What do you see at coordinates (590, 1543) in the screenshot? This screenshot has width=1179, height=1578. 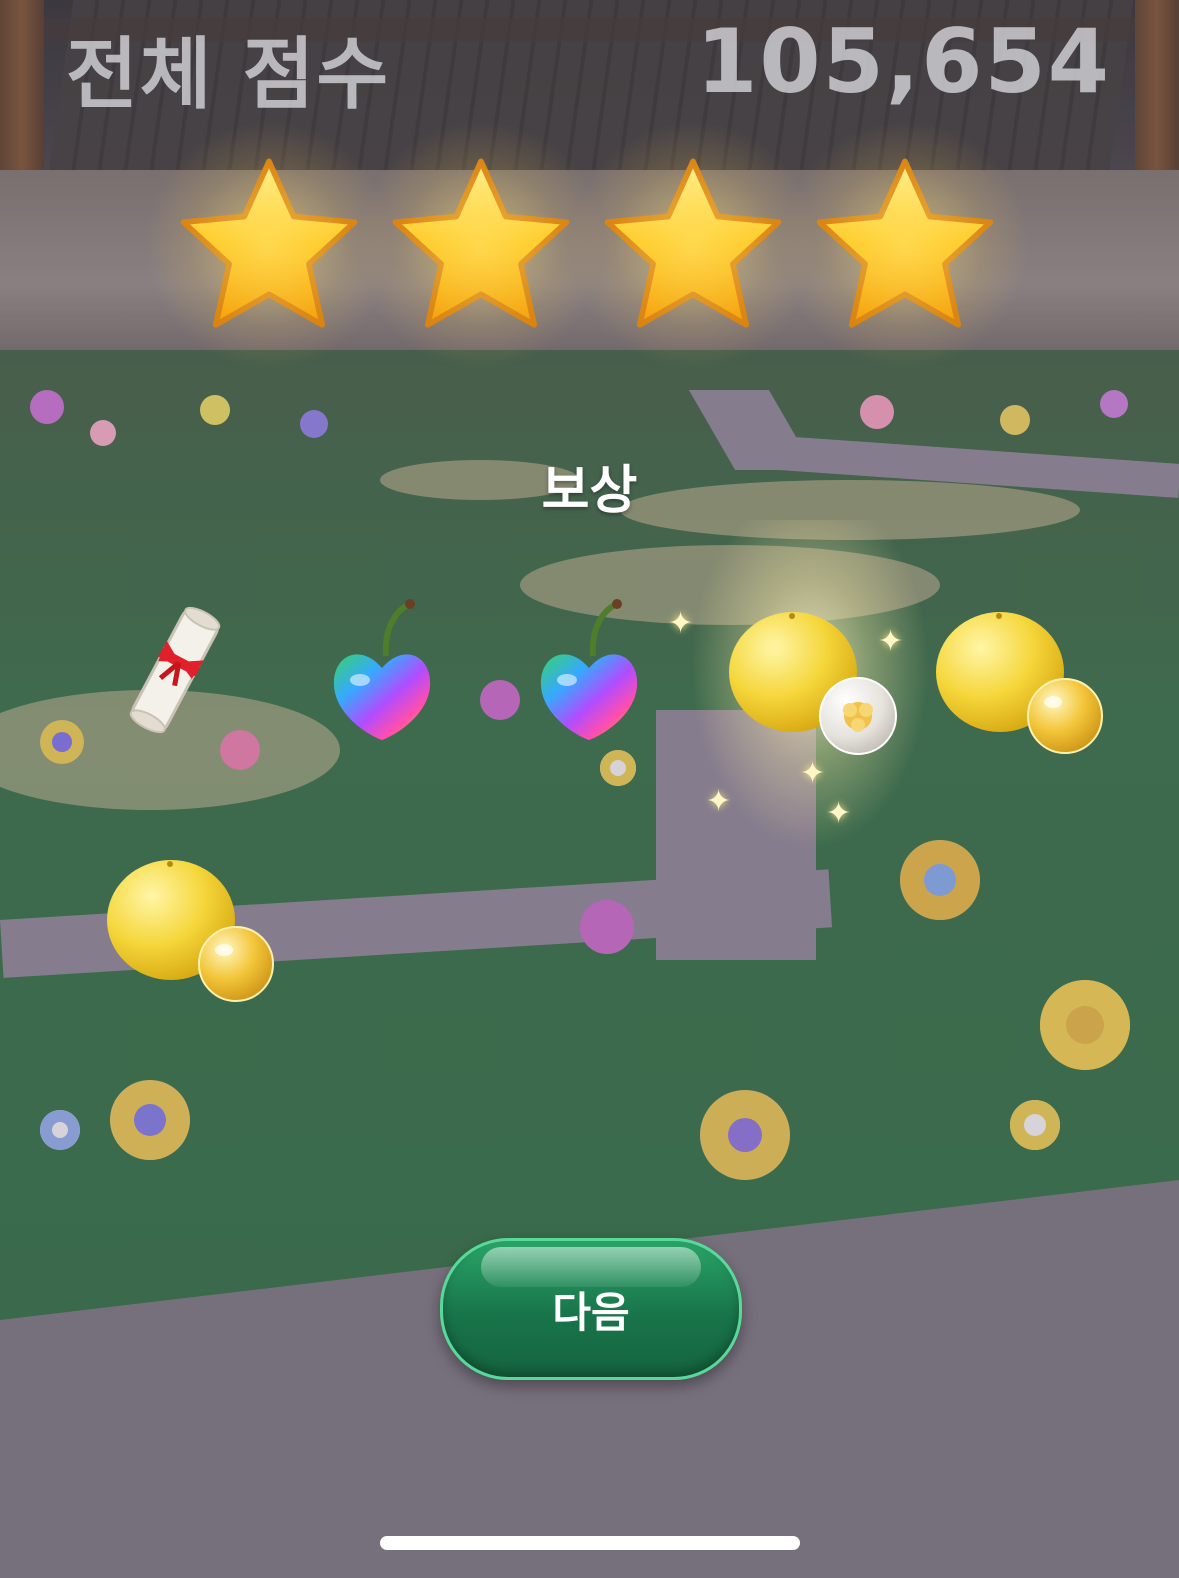 I see `home-indicator` at bounding box center [590, 1543].